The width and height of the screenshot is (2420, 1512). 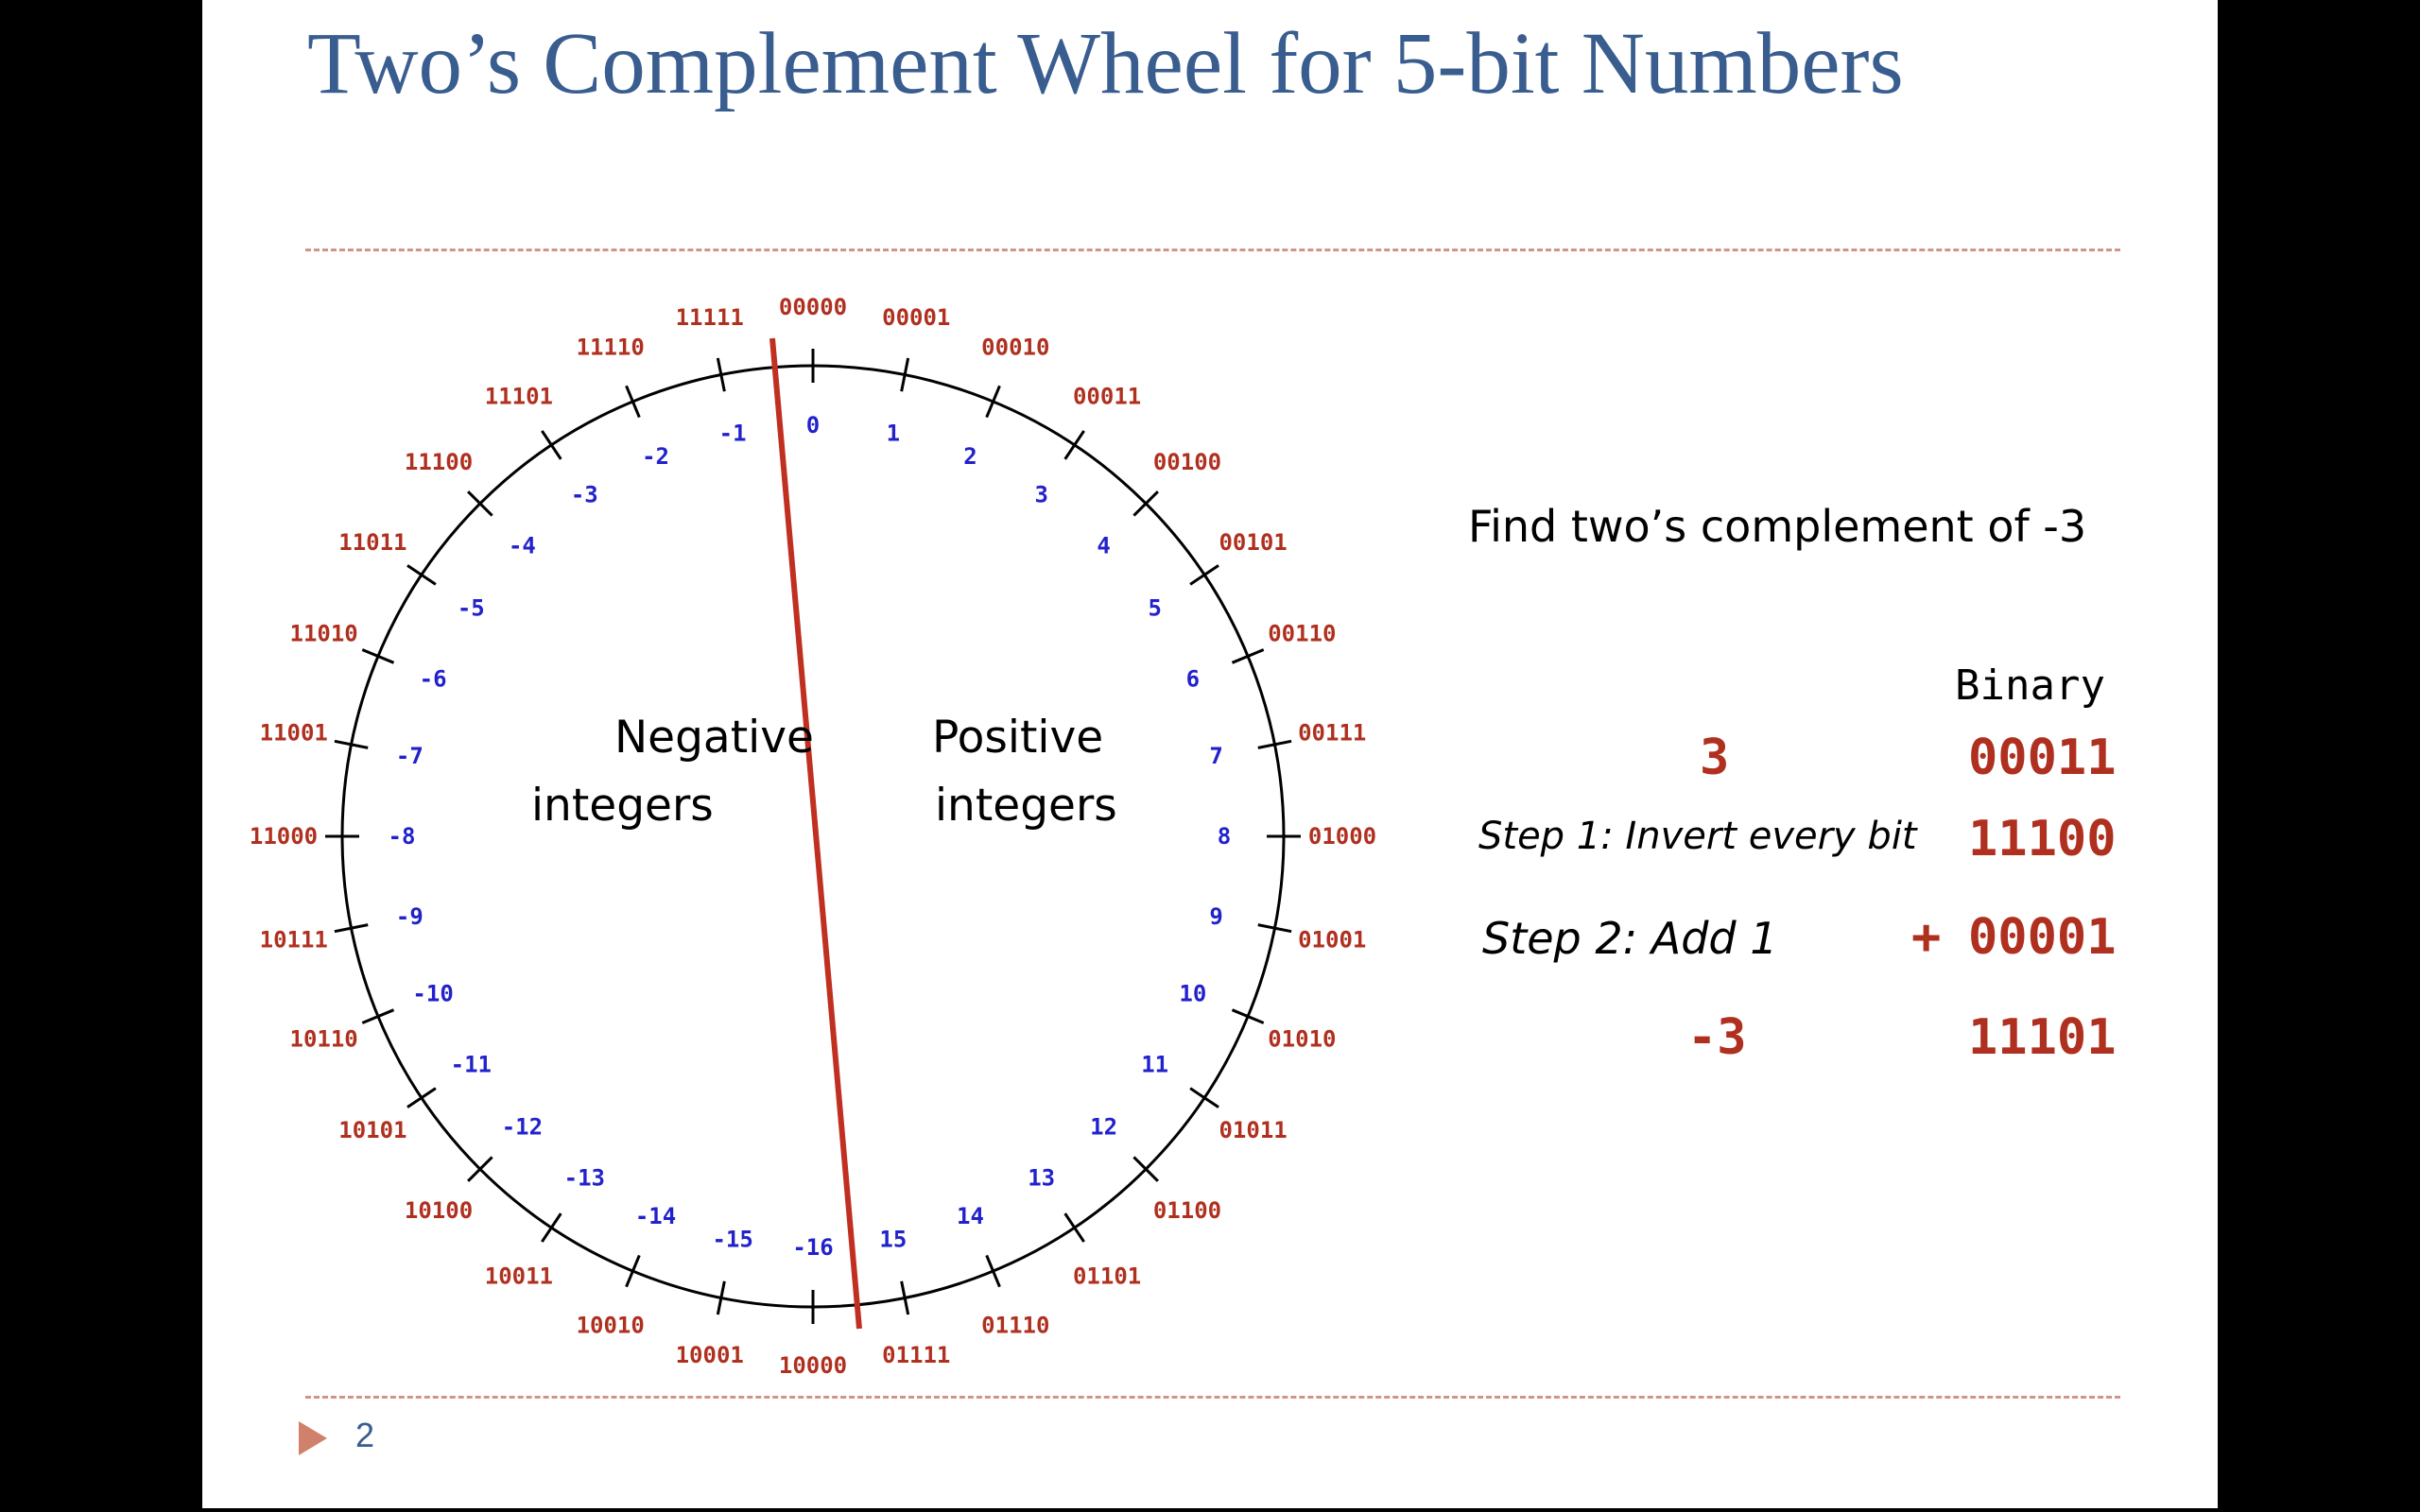 What do you see at coordinates (1302, 634) in the screenshot?
I see `wheel-binary-label: 00110` at bounding box center [1302, 634].